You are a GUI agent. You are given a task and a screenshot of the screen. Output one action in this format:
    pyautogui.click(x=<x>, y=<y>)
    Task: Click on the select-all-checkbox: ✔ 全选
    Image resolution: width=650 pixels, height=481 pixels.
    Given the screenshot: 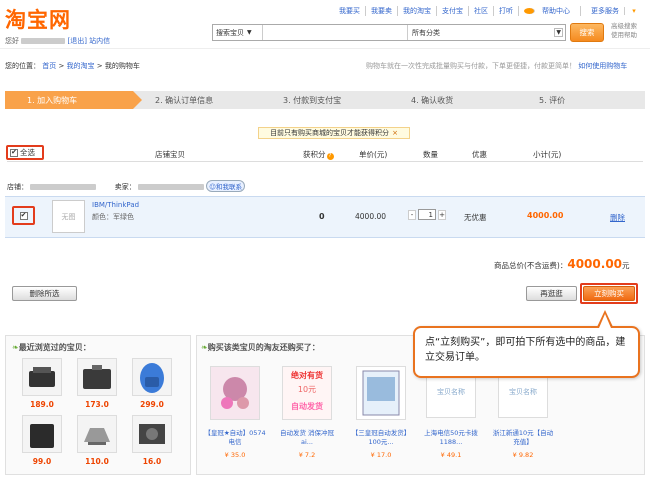 What is the action you would take?
    pyautogui.click(x=25, y=152)
    